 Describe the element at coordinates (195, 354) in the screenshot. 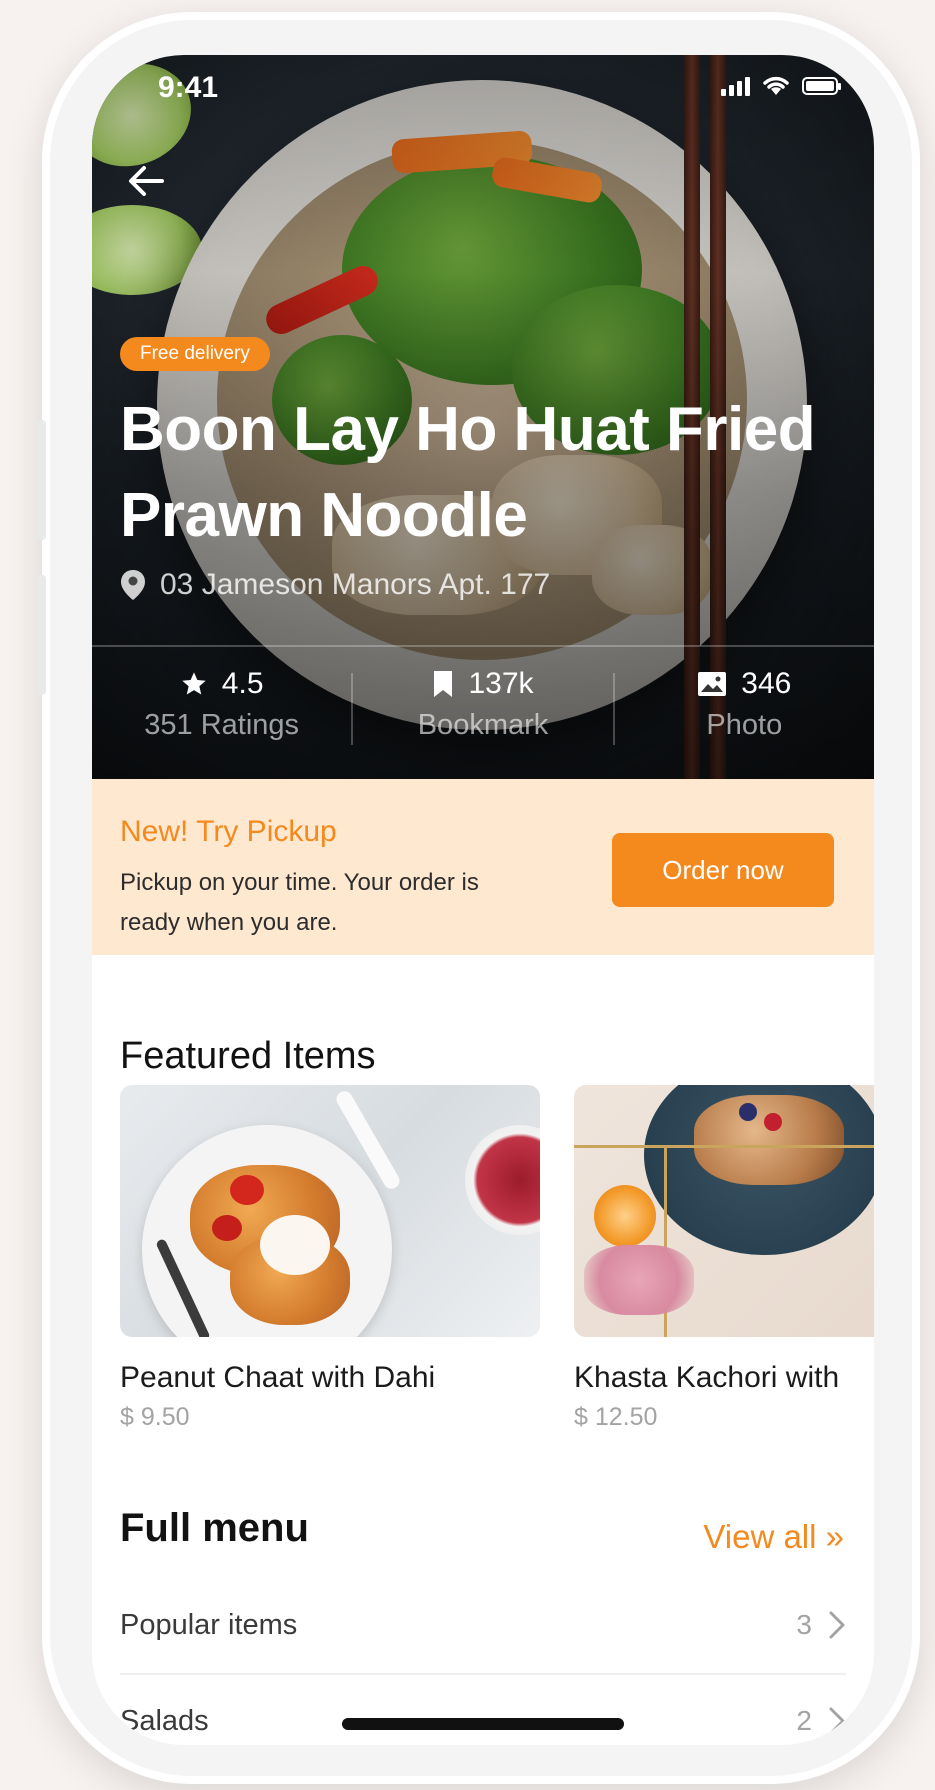

I see `free-delivery-badge: Free delivery` at that location.